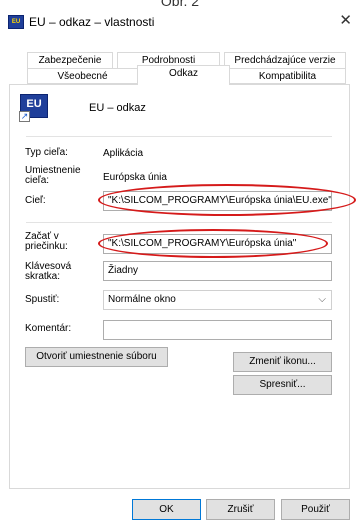  Describe the element at coordinates (96, 357) in the screenshot. I see `open-file-location-button: Otvoriť umiestnenie súboru` at that location.